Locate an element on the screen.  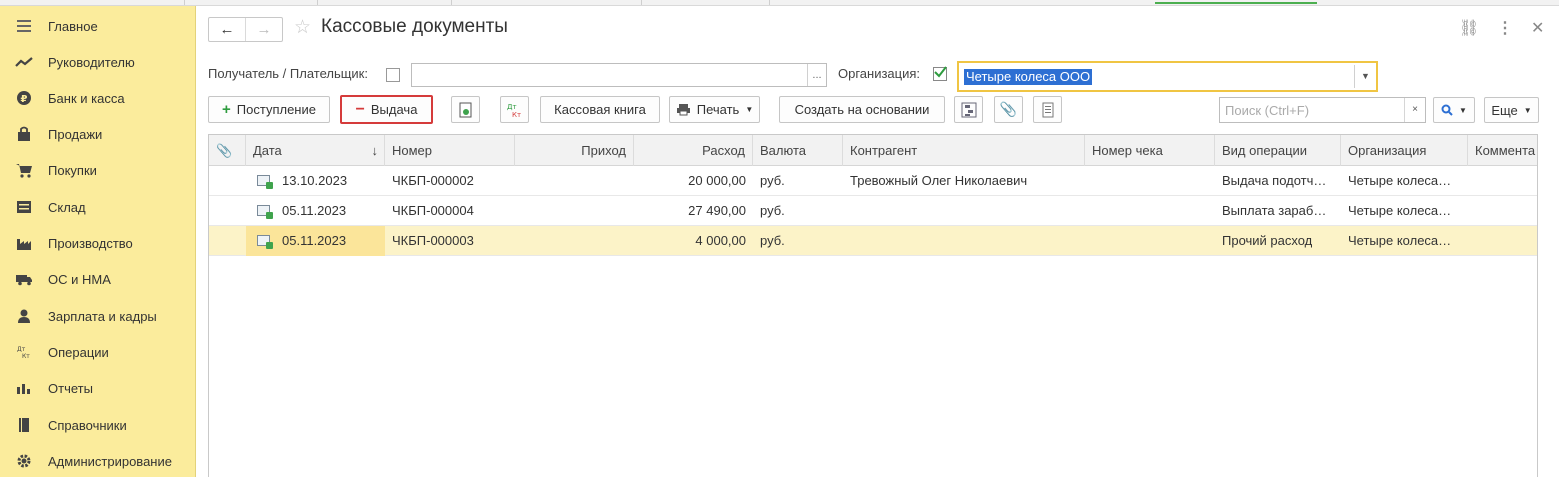
search-icon is located at coordinates (1447, 110).